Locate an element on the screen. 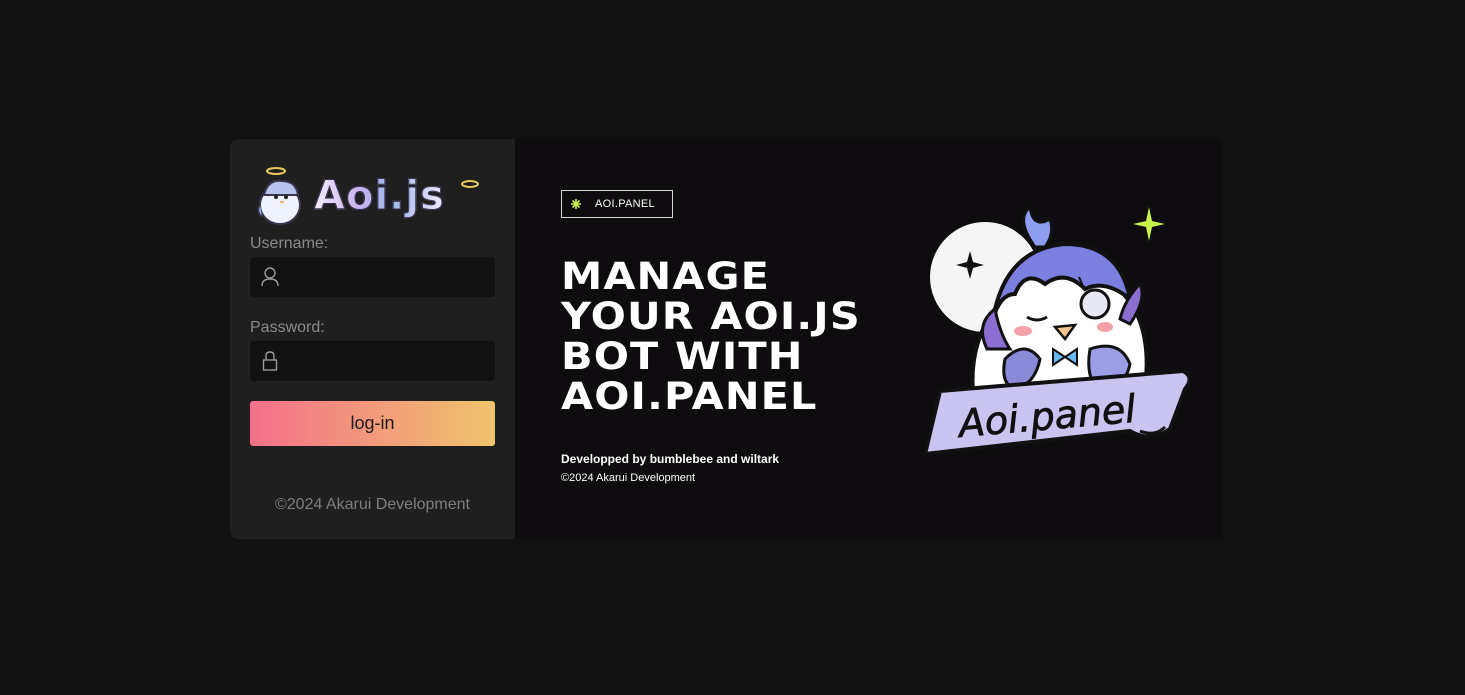 The image size is (1465, 695). hero-title-line: MANAGE is located at coordinates (666, 276).